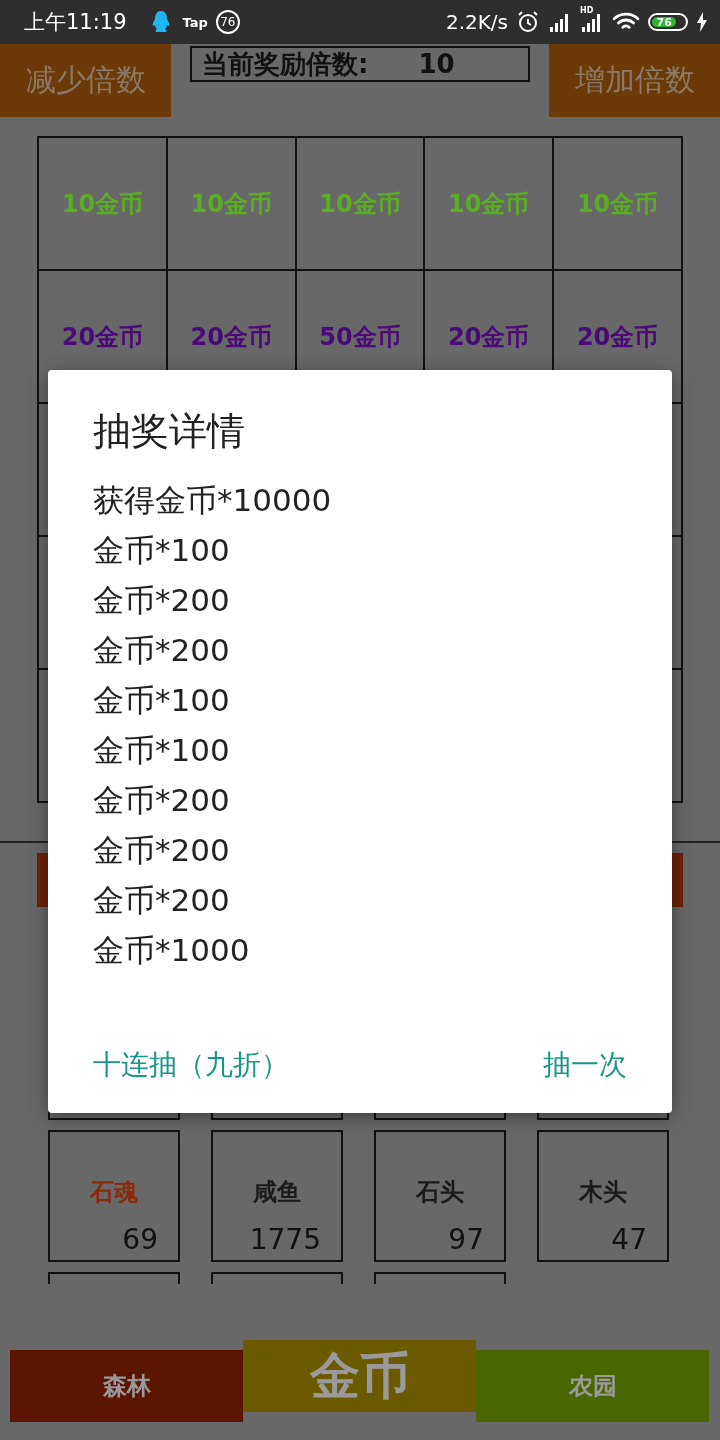 The width and height of the screenshot is (720, 1440). I want to click on multiplier-value: 10, so click(436, 64).